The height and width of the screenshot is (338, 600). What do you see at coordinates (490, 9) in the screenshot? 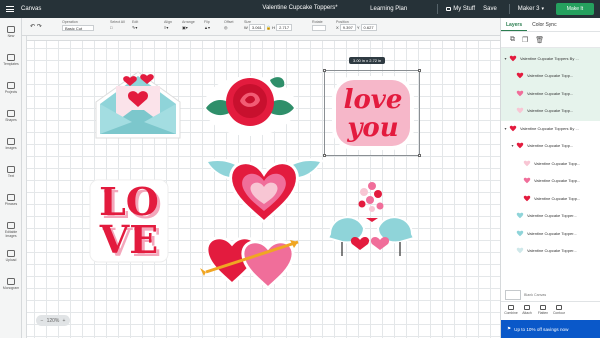
I see `save-button: Save` at bounding box center [490, 9].